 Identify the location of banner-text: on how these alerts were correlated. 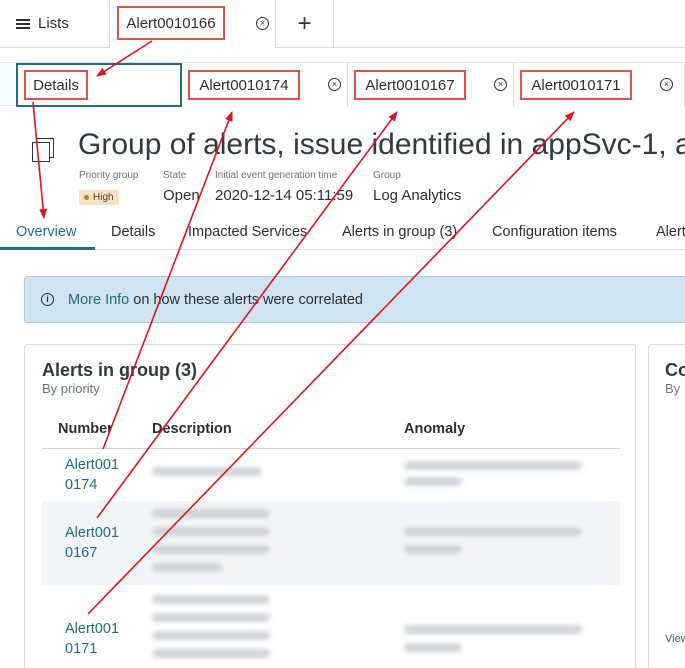
(248, 299).